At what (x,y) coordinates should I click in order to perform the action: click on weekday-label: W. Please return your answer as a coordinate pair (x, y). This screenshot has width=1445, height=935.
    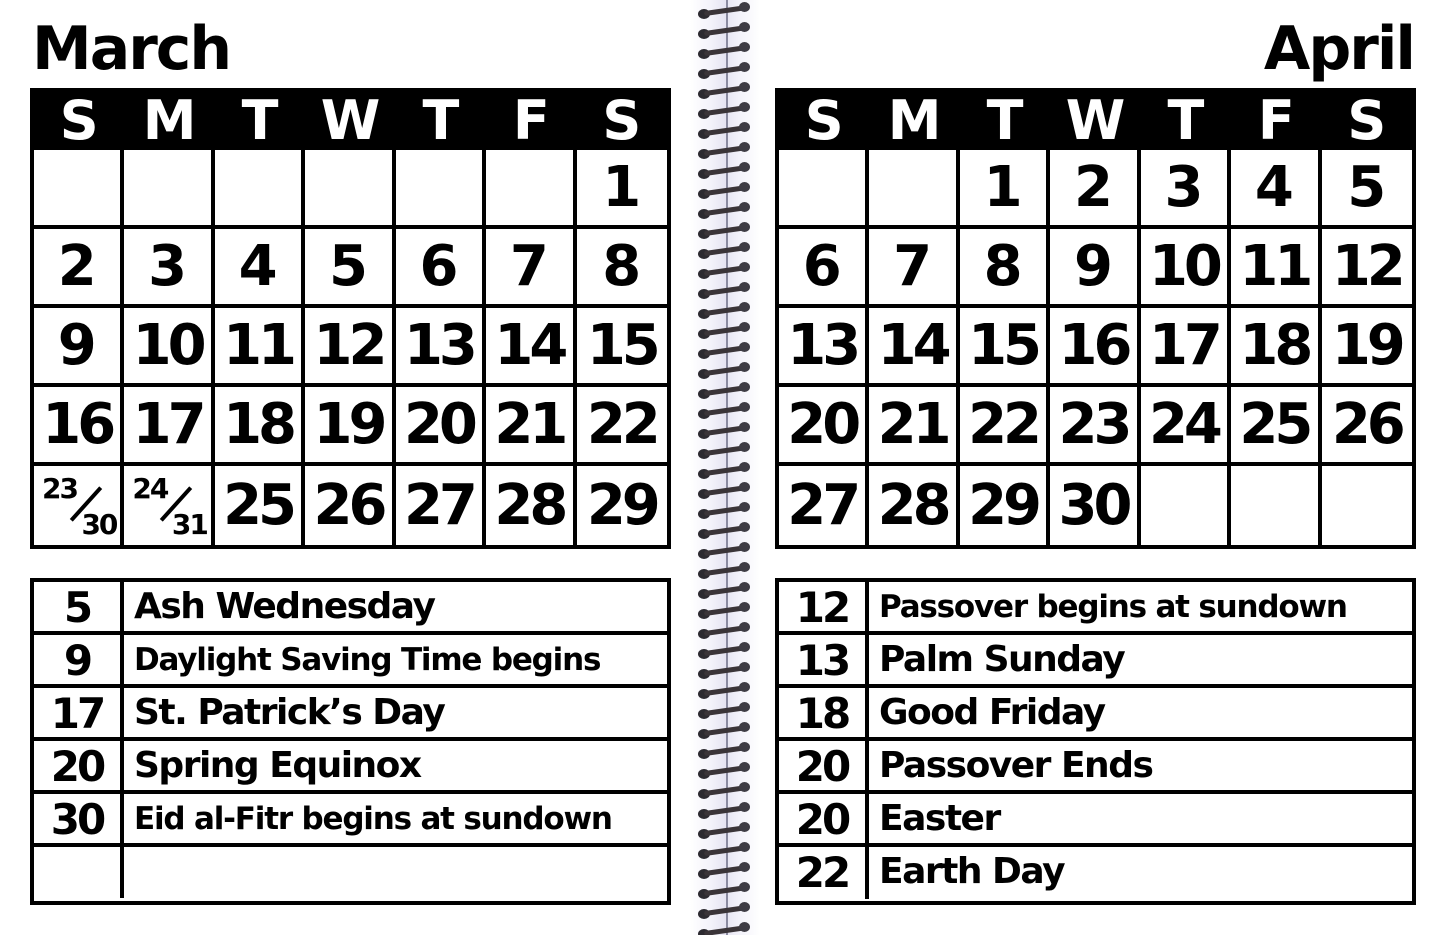
    Looking at the image, I should click on (1095, 120).